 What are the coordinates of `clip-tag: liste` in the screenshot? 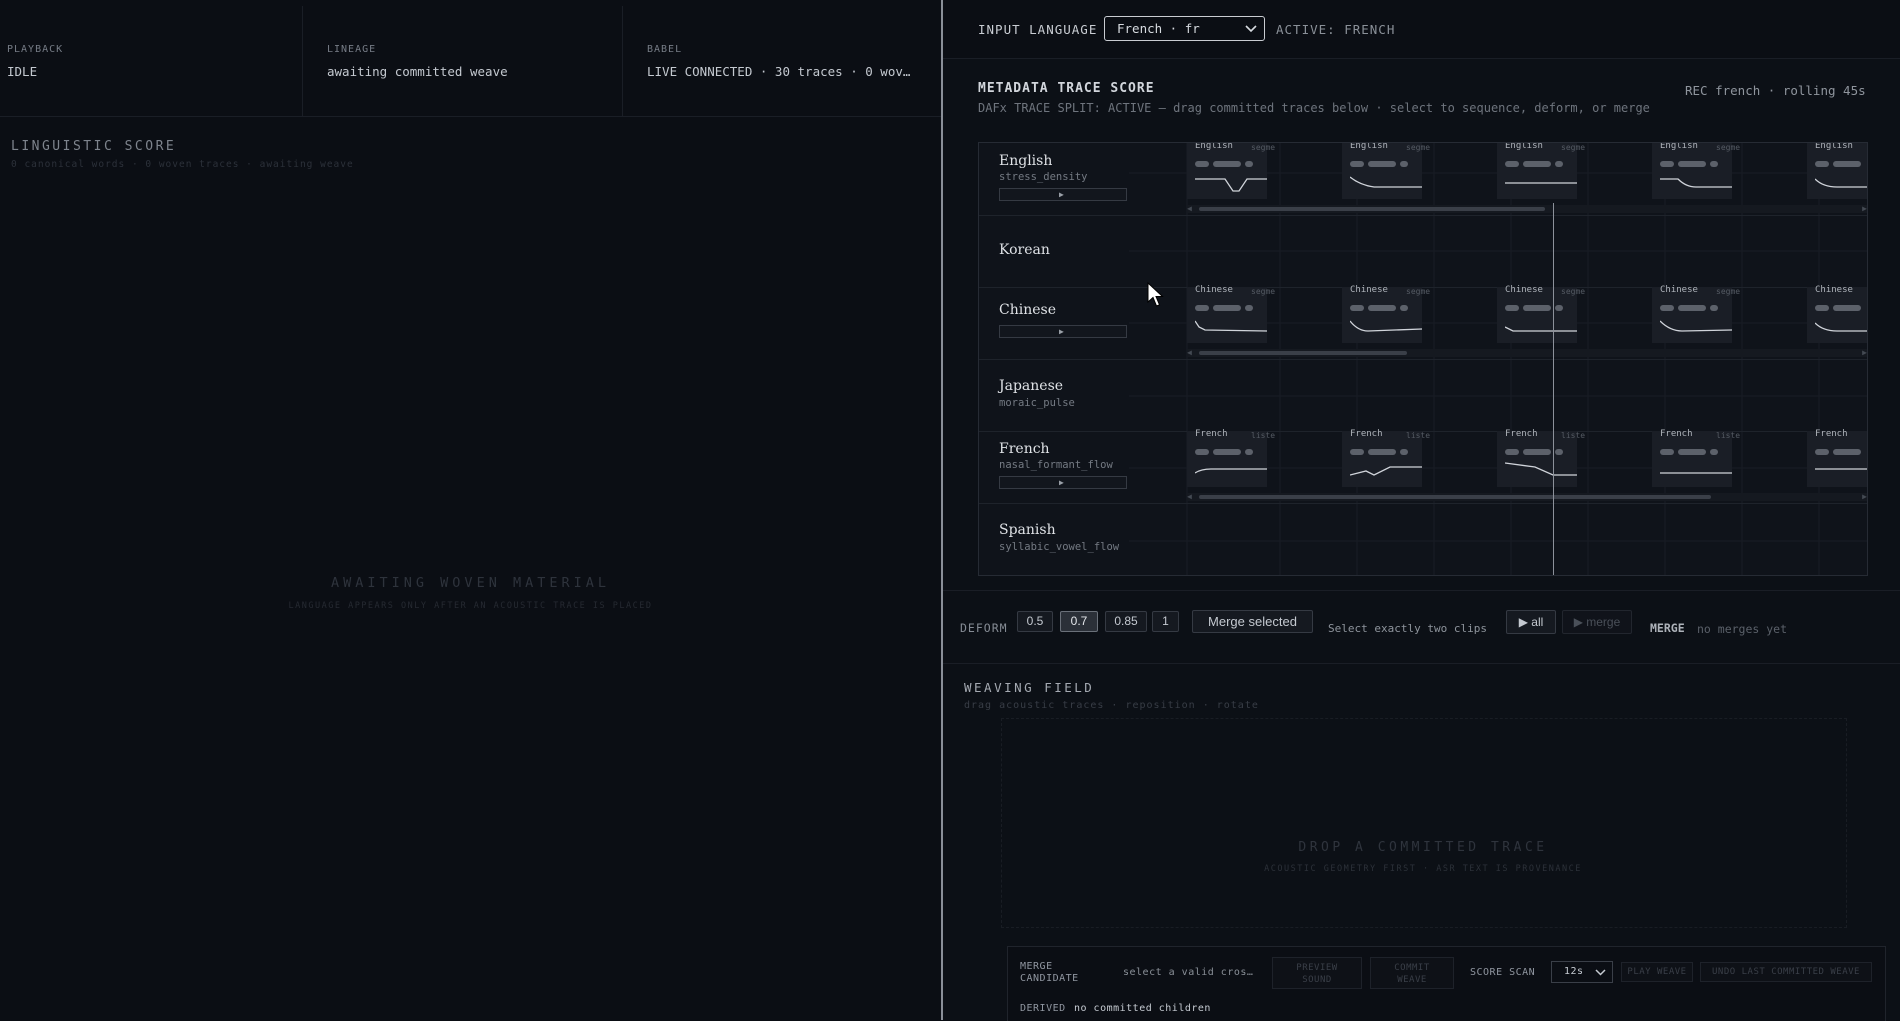 It's located at (1573, 435).